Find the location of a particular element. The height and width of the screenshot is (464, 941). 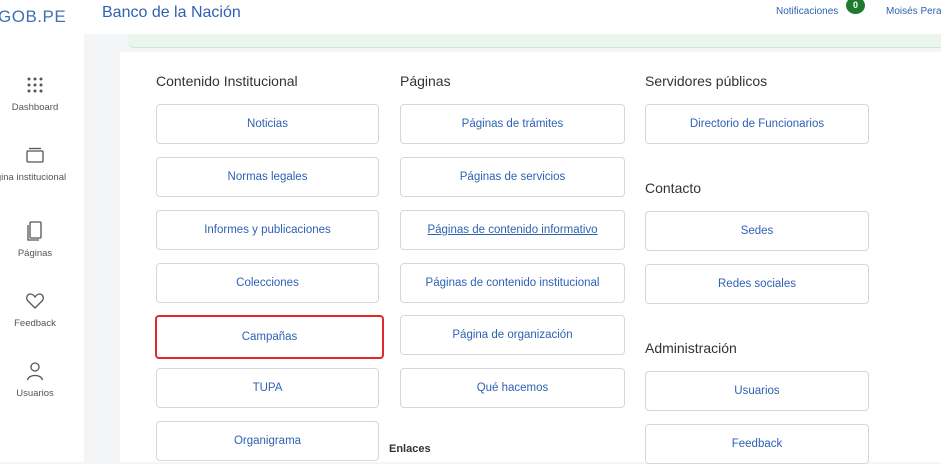

user-icon is located at coordinates (35, 371).